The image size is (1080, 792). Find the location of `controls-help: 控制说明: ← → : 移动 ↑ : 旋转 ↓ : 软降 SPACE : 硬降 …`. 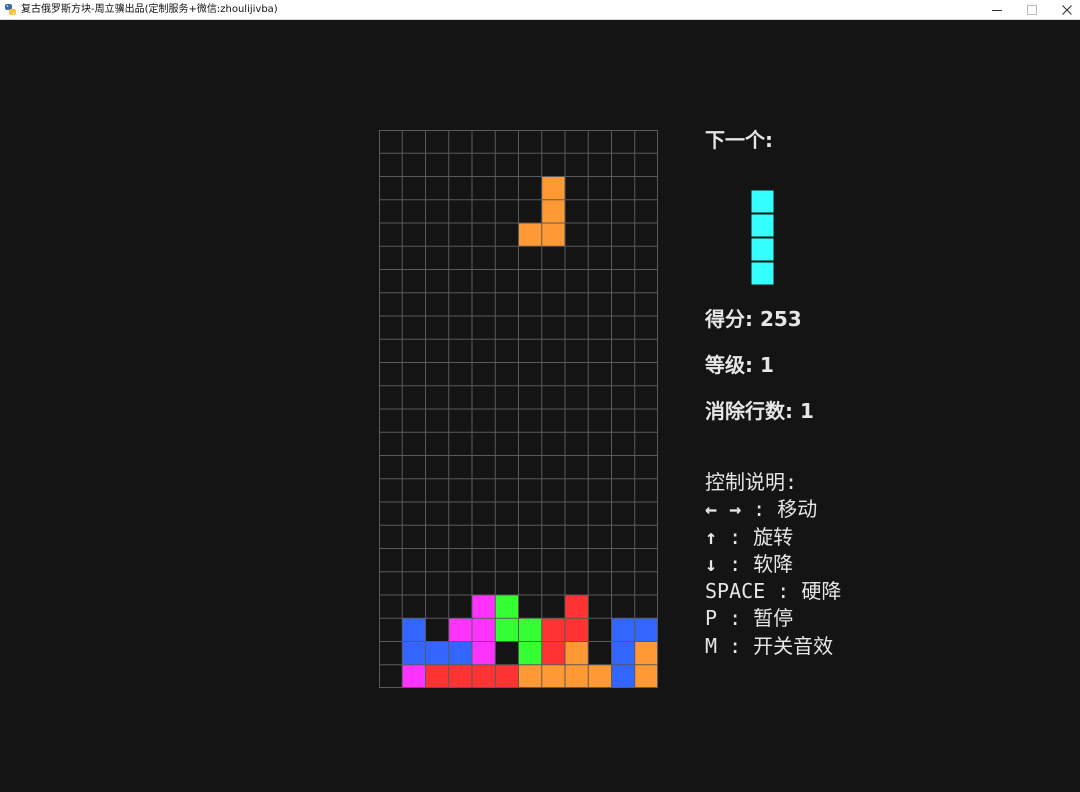

controls-help: 控制说明: ← → : 移动 ↑ : 旋转 ↓ : 软降 SPACE : 硬降 … is located at coordinates (773, 564).